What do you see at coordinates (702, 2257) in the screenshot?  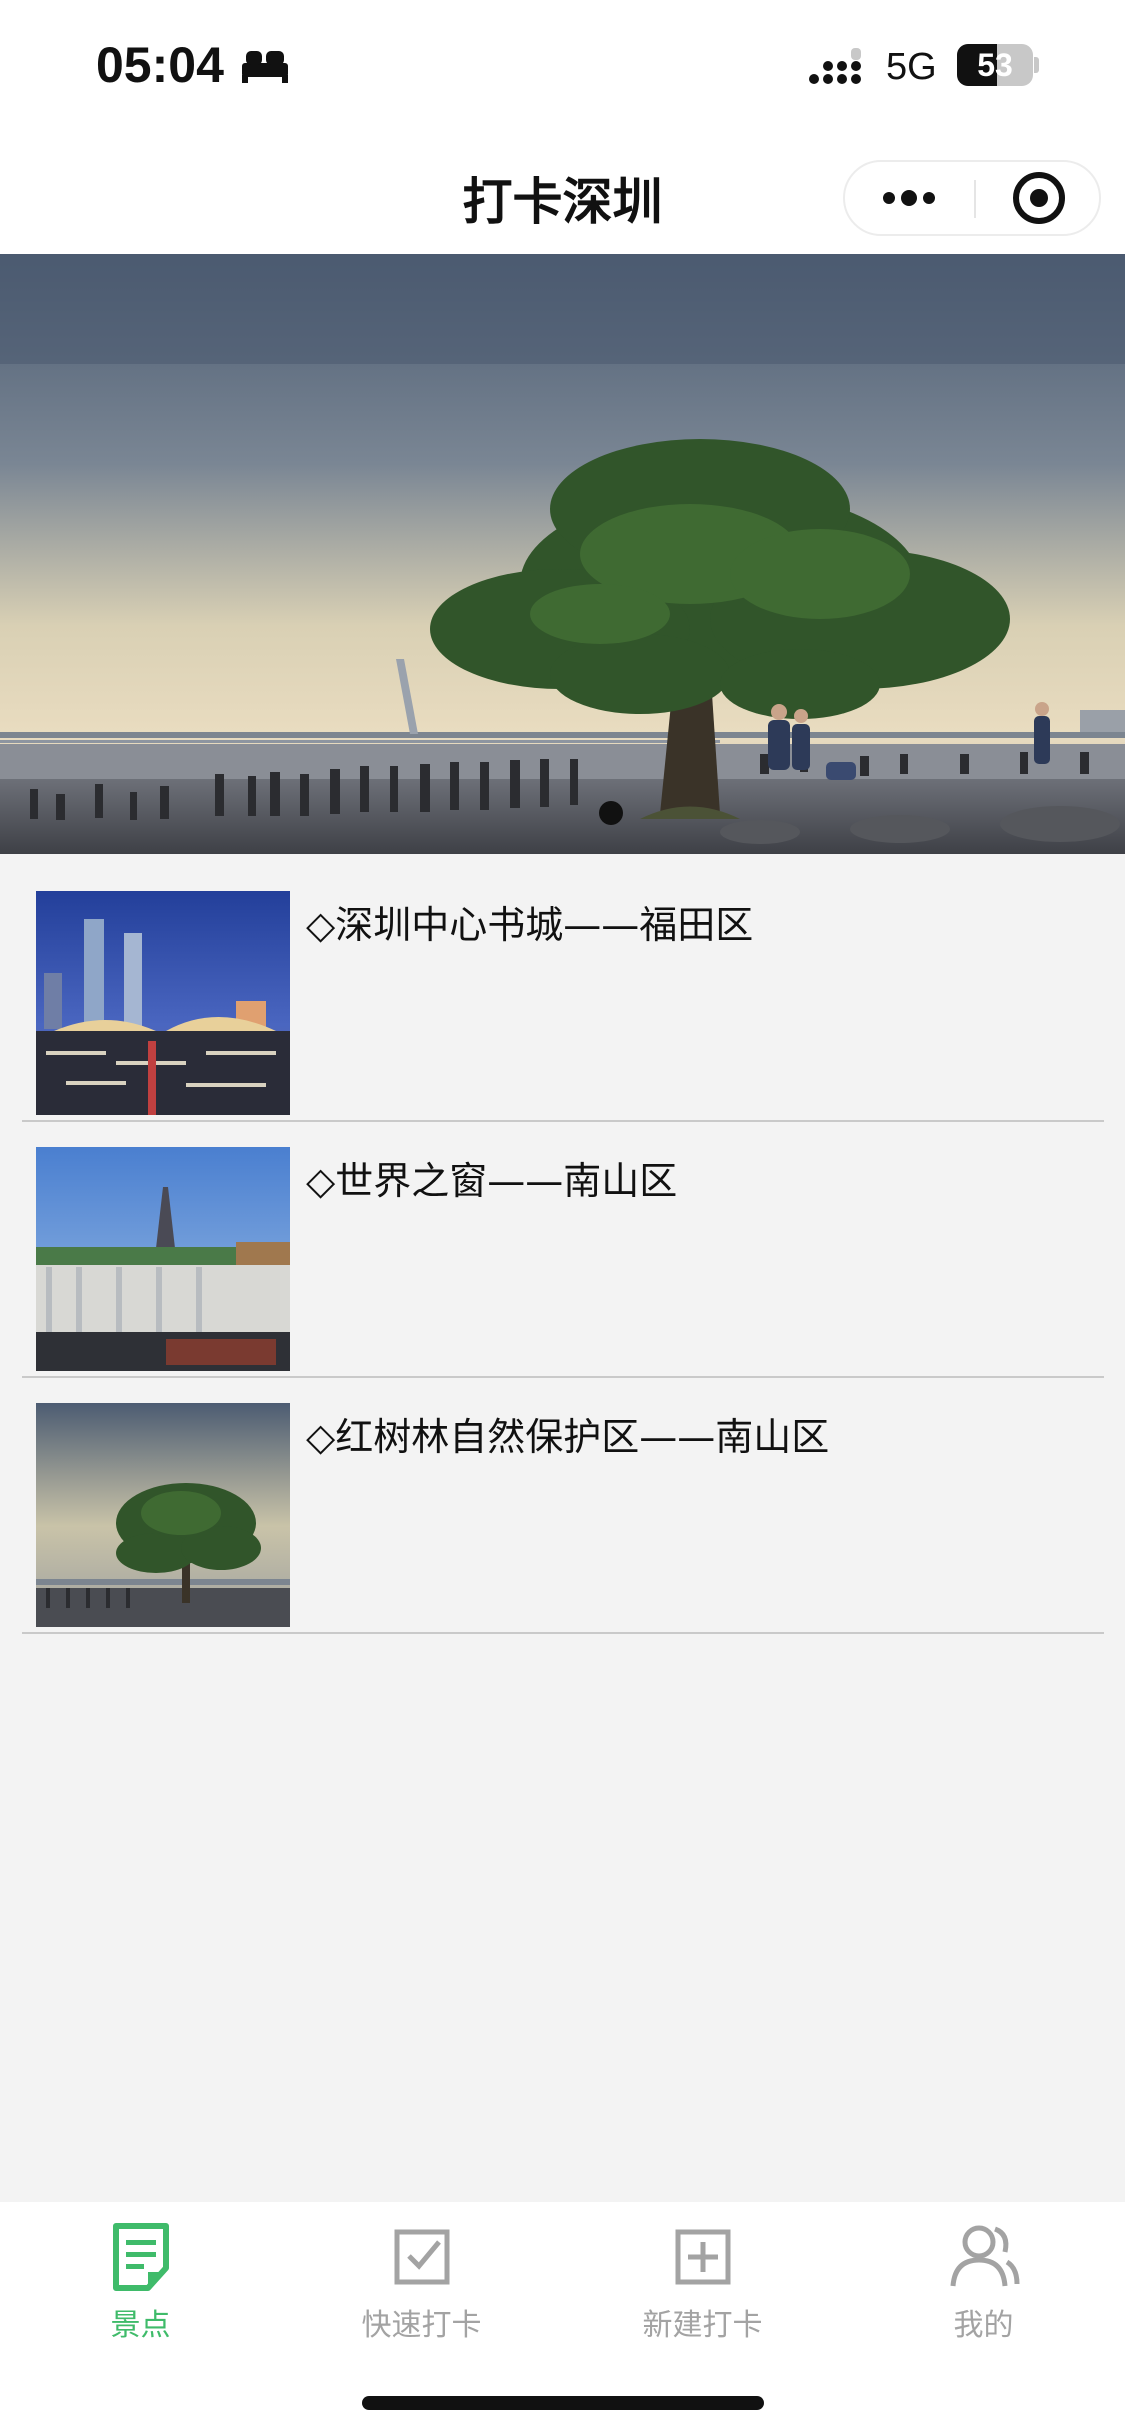 I see `plus-box-icon` at bounding box center [702, 2257].